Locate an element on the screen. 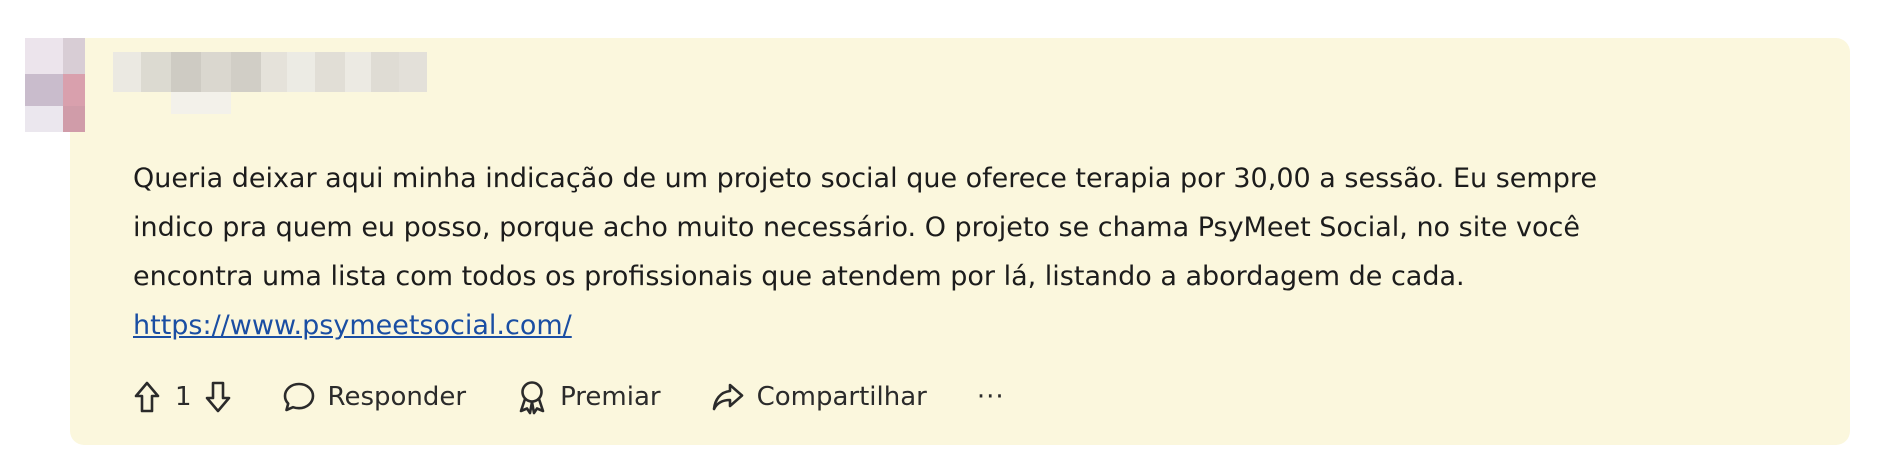 The image size is (1881, 475). award-icon is located at coordinates (532, 398).